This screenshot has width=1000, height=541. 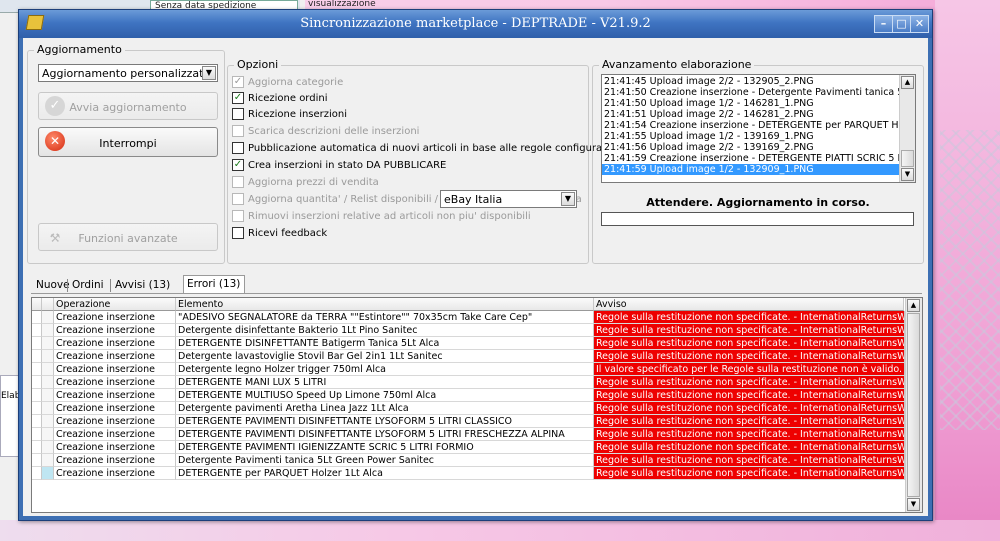 I want to click on stop-button: ✕ Interrompi, so click(x=128, y=142).